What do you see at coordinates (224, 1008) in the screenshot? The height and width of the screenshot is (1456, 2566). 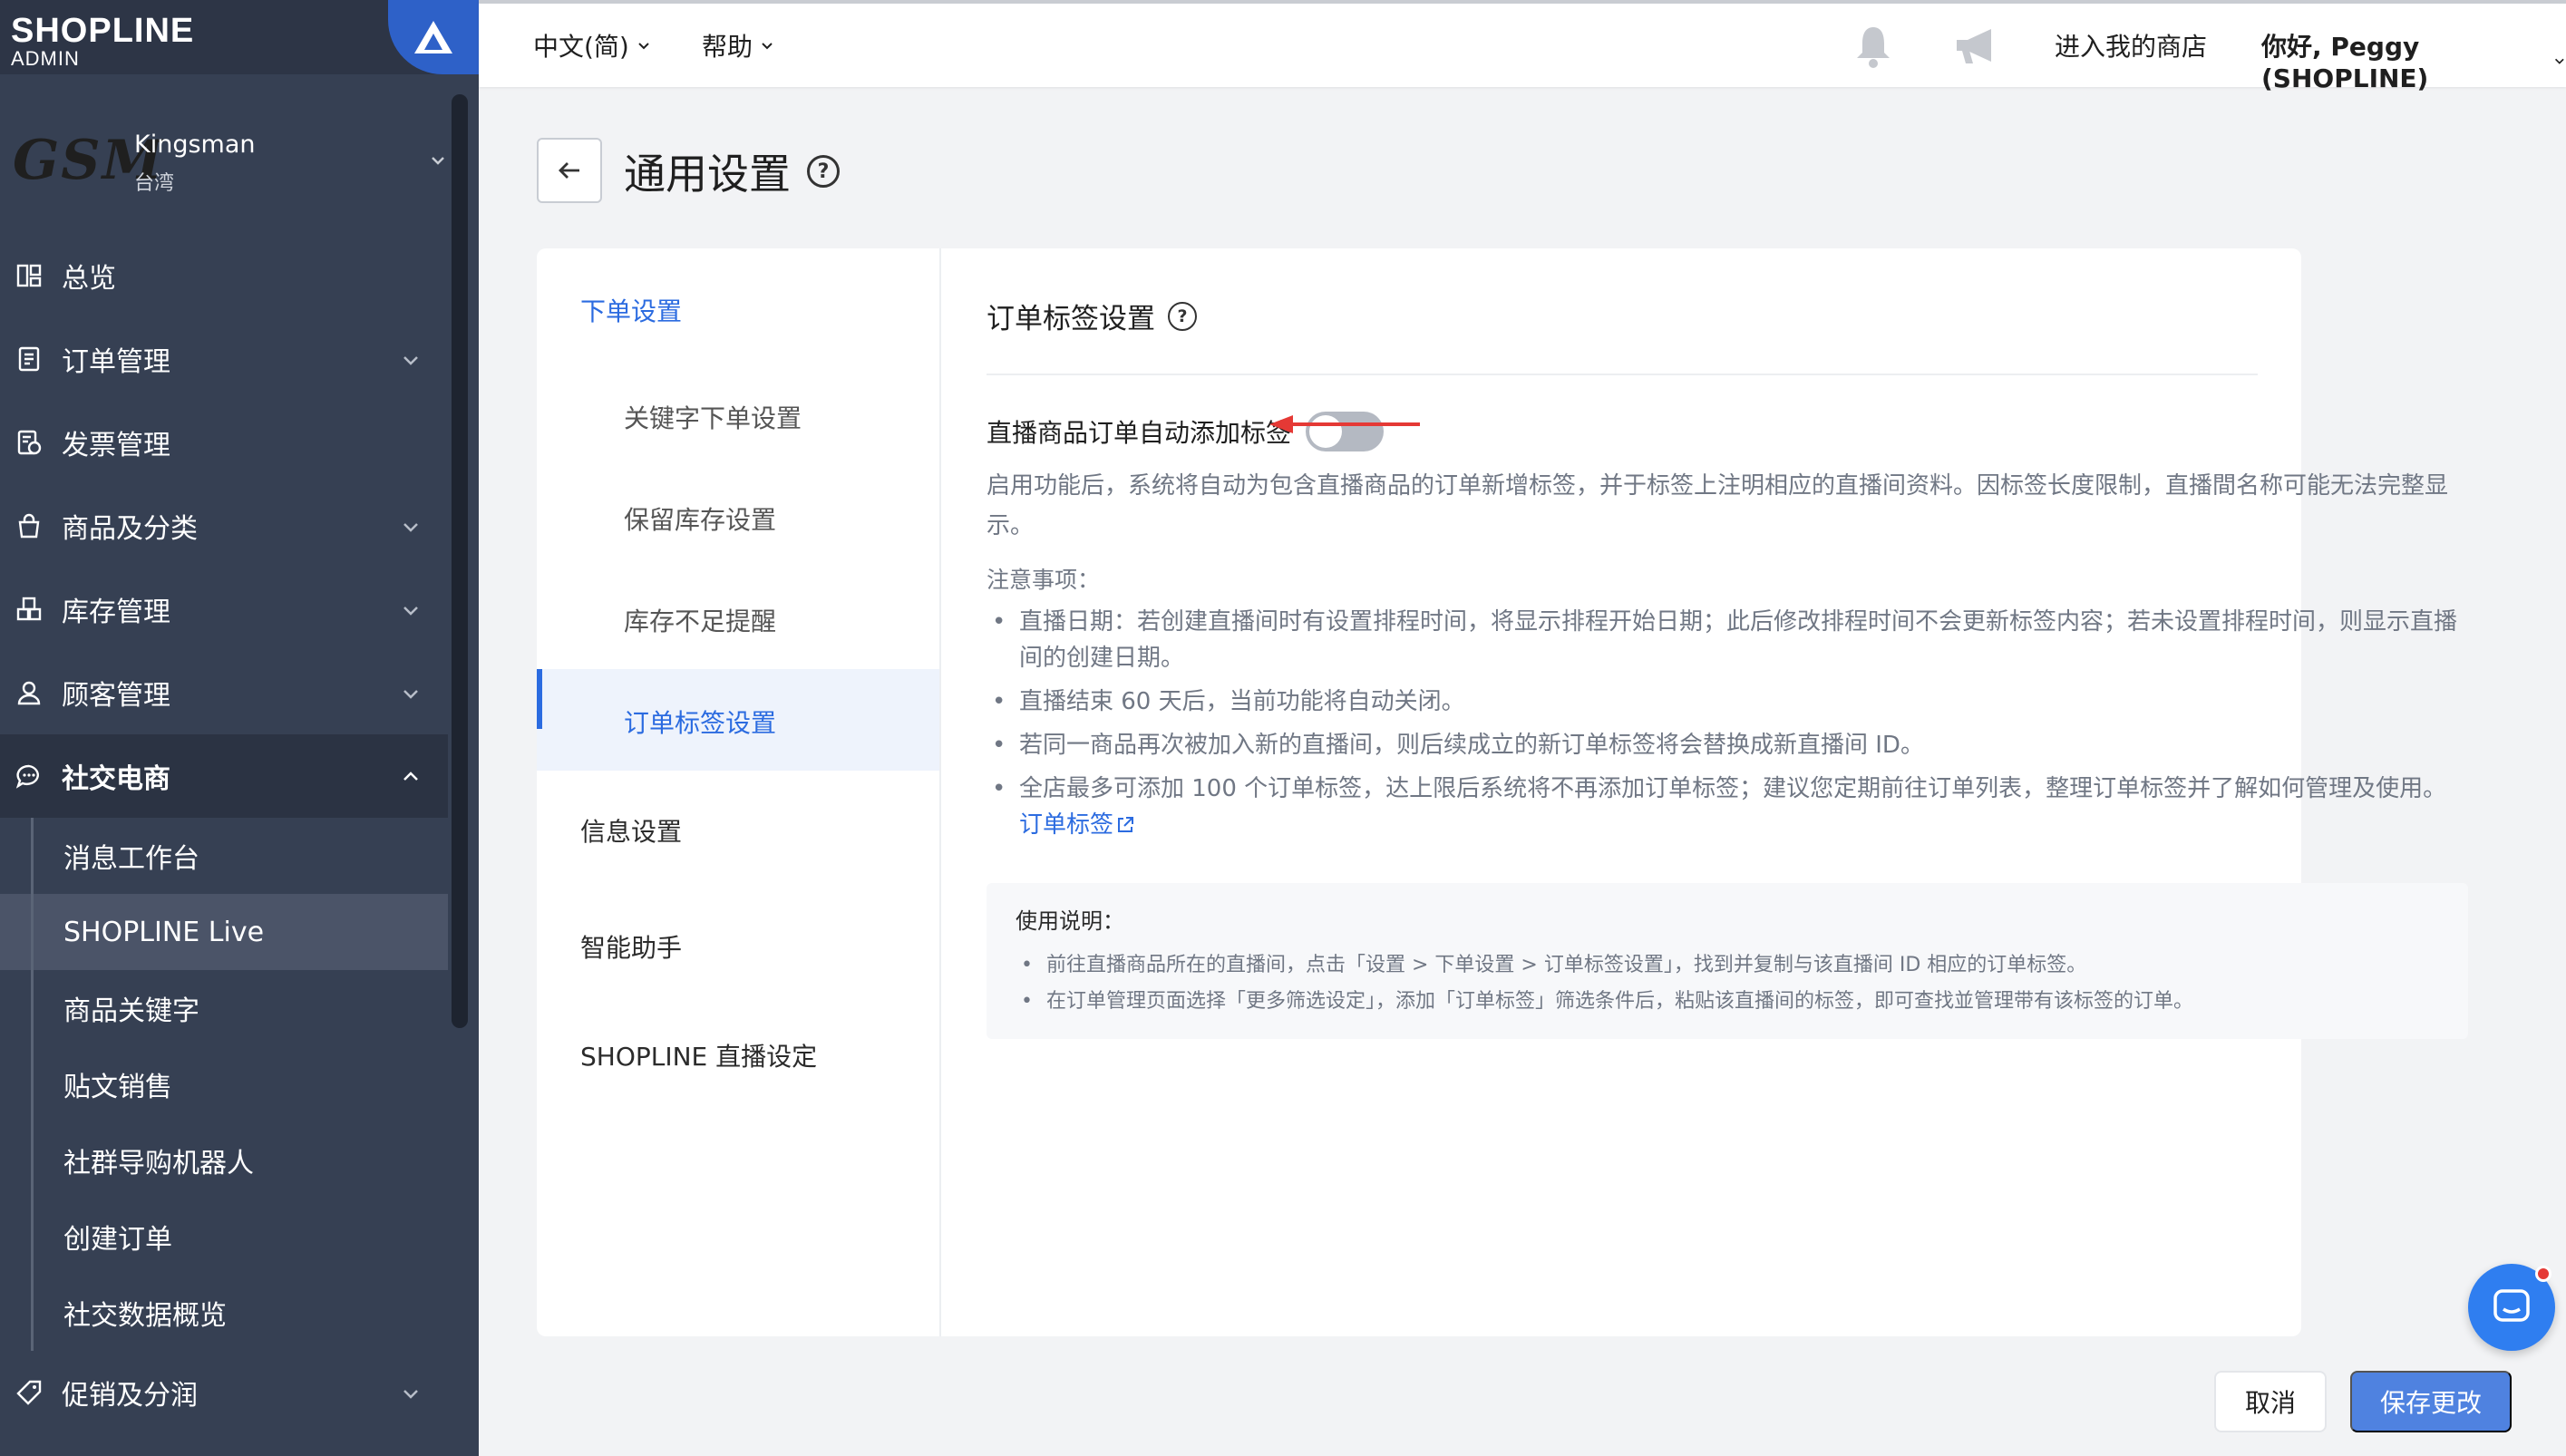 I see `submenu-item-product-keywords: 商品关键字` at bounding box center [224, 1008].